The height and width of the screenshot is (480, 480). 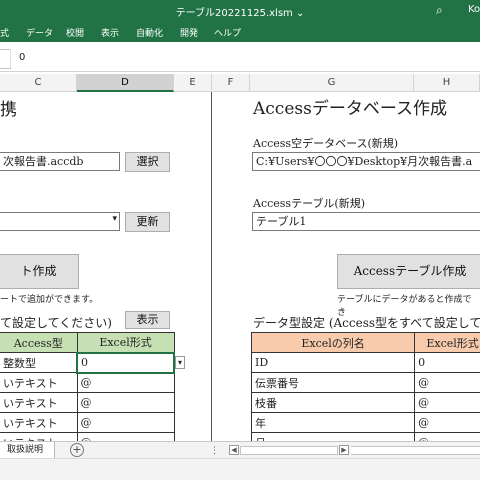 I want to click on table-row: Access型 Excel形式, so click(x=87, y=342).